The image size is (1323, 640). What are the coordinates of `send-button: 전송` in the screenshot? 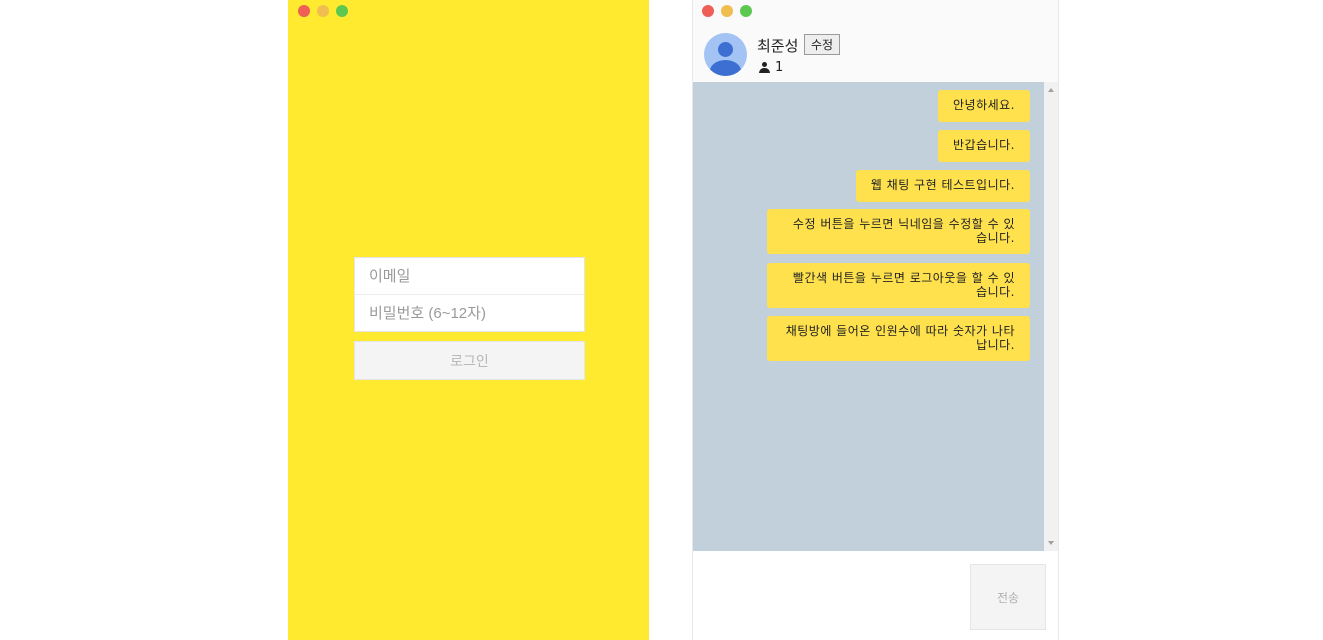 It's located at (1008, 597).